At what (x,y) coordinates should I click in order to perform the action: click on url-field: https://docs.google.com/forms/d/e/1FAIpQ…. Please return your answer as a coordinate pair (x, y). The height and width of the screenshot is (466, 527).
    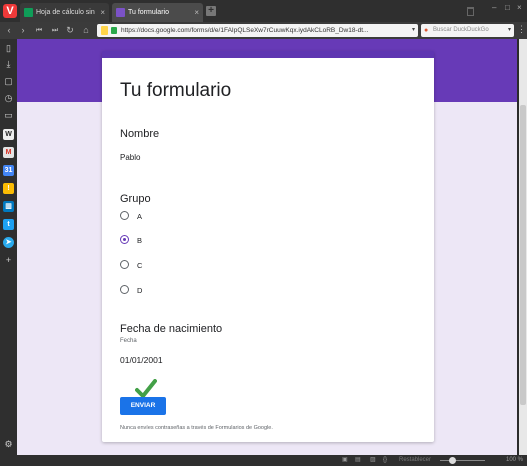
    Looking at the image, I should click on (257, 30).